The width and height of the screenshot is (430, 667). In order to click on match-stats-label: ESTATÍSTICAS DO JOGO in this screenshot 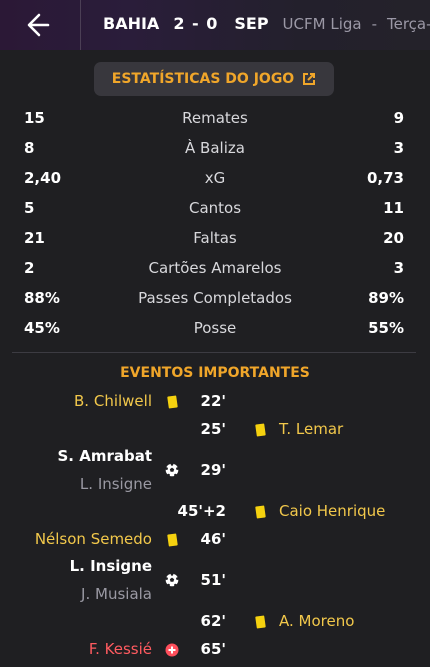, I will do `click(203, 79)`.